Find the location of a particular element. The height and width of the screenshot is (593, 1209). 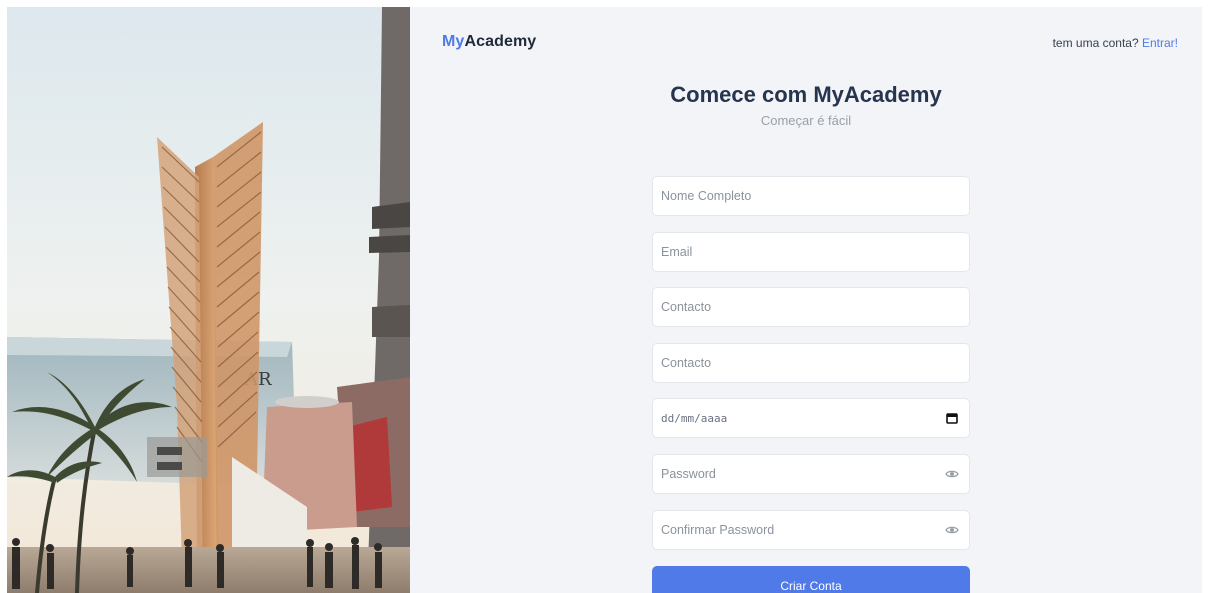

login-prompt-text: tem uma conta? is located at coordinates (1095, 43).